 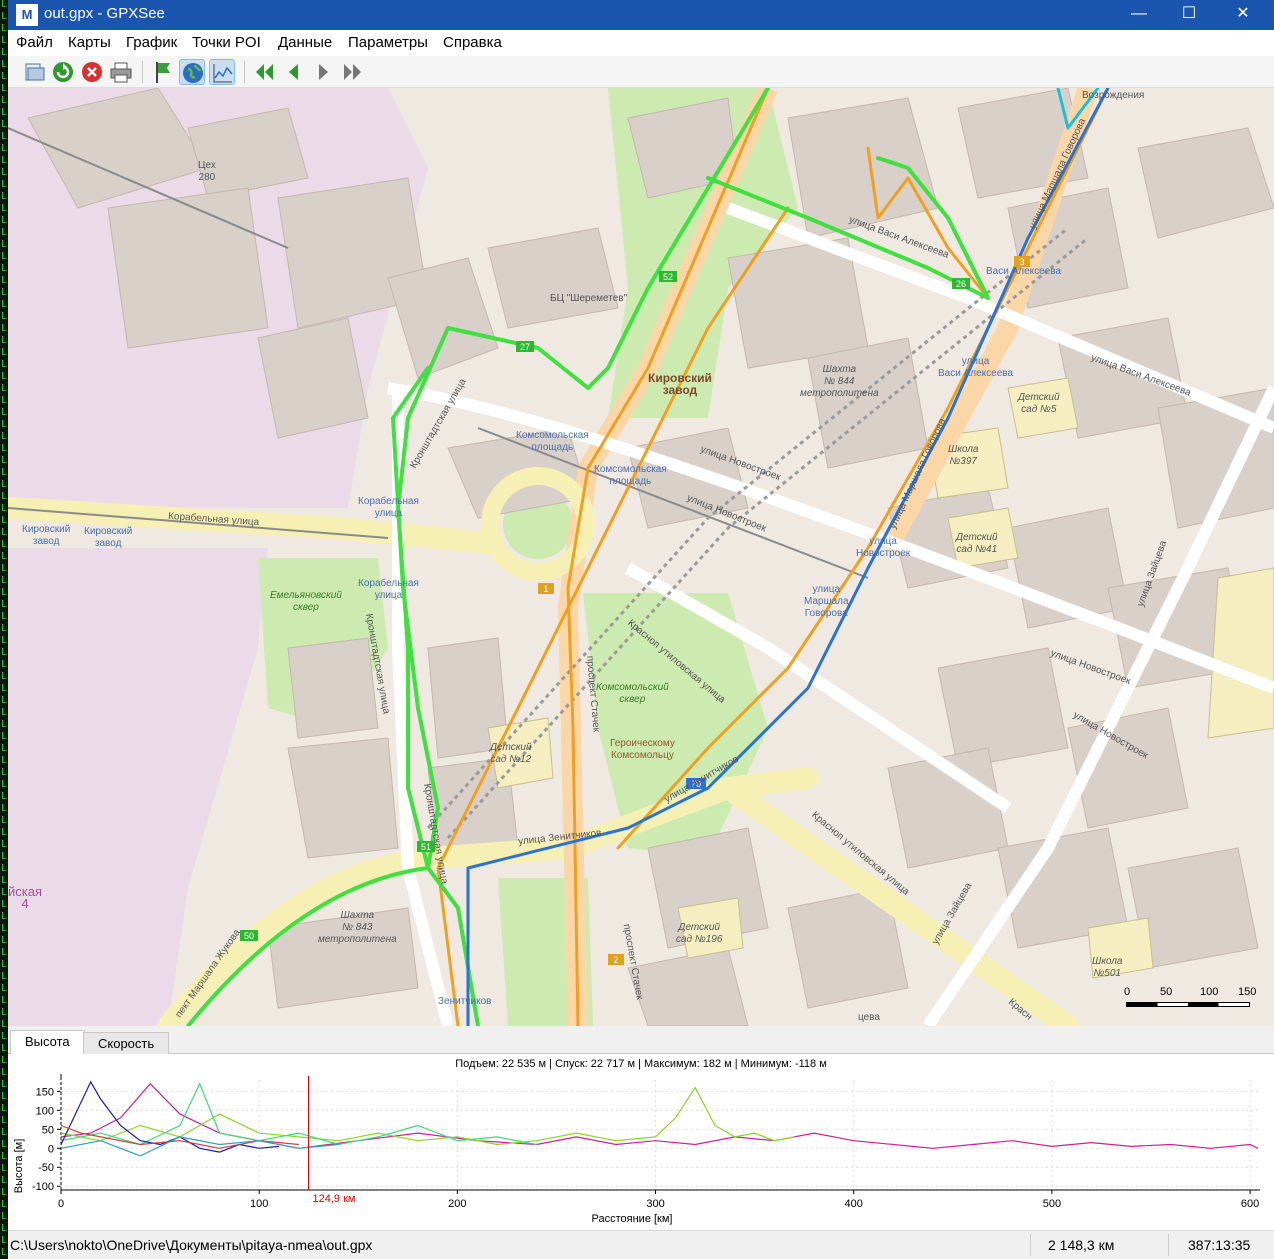 I want to click on x-tick-label: 400, so click(x=854, y=1204).